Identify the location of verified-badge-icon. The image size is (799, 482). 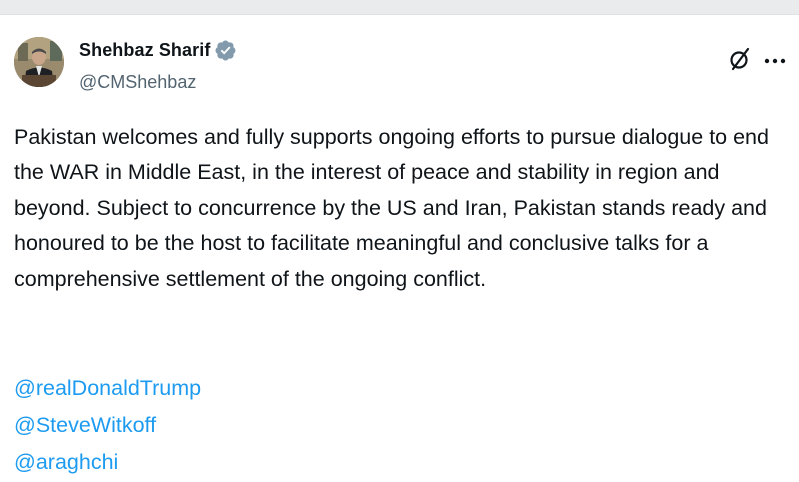
(225, 50).